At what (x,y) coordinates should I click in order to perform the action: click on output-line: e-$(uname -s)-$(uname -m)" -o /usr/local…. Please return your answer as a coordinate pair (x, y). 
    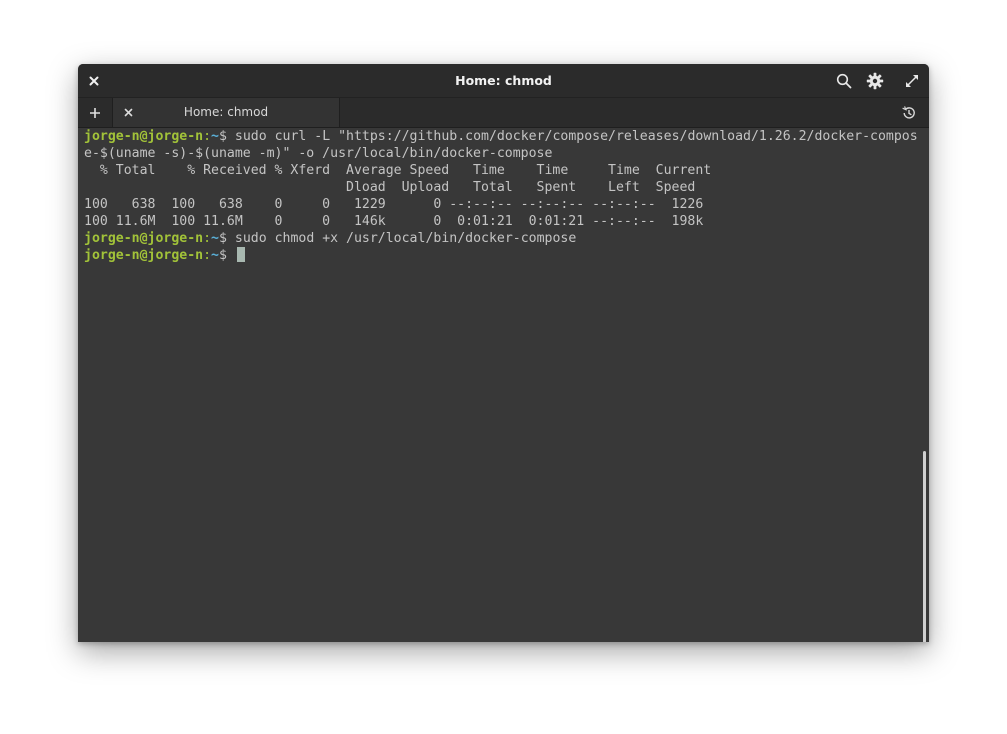
    Looking at the image, I should click on (318, 153).